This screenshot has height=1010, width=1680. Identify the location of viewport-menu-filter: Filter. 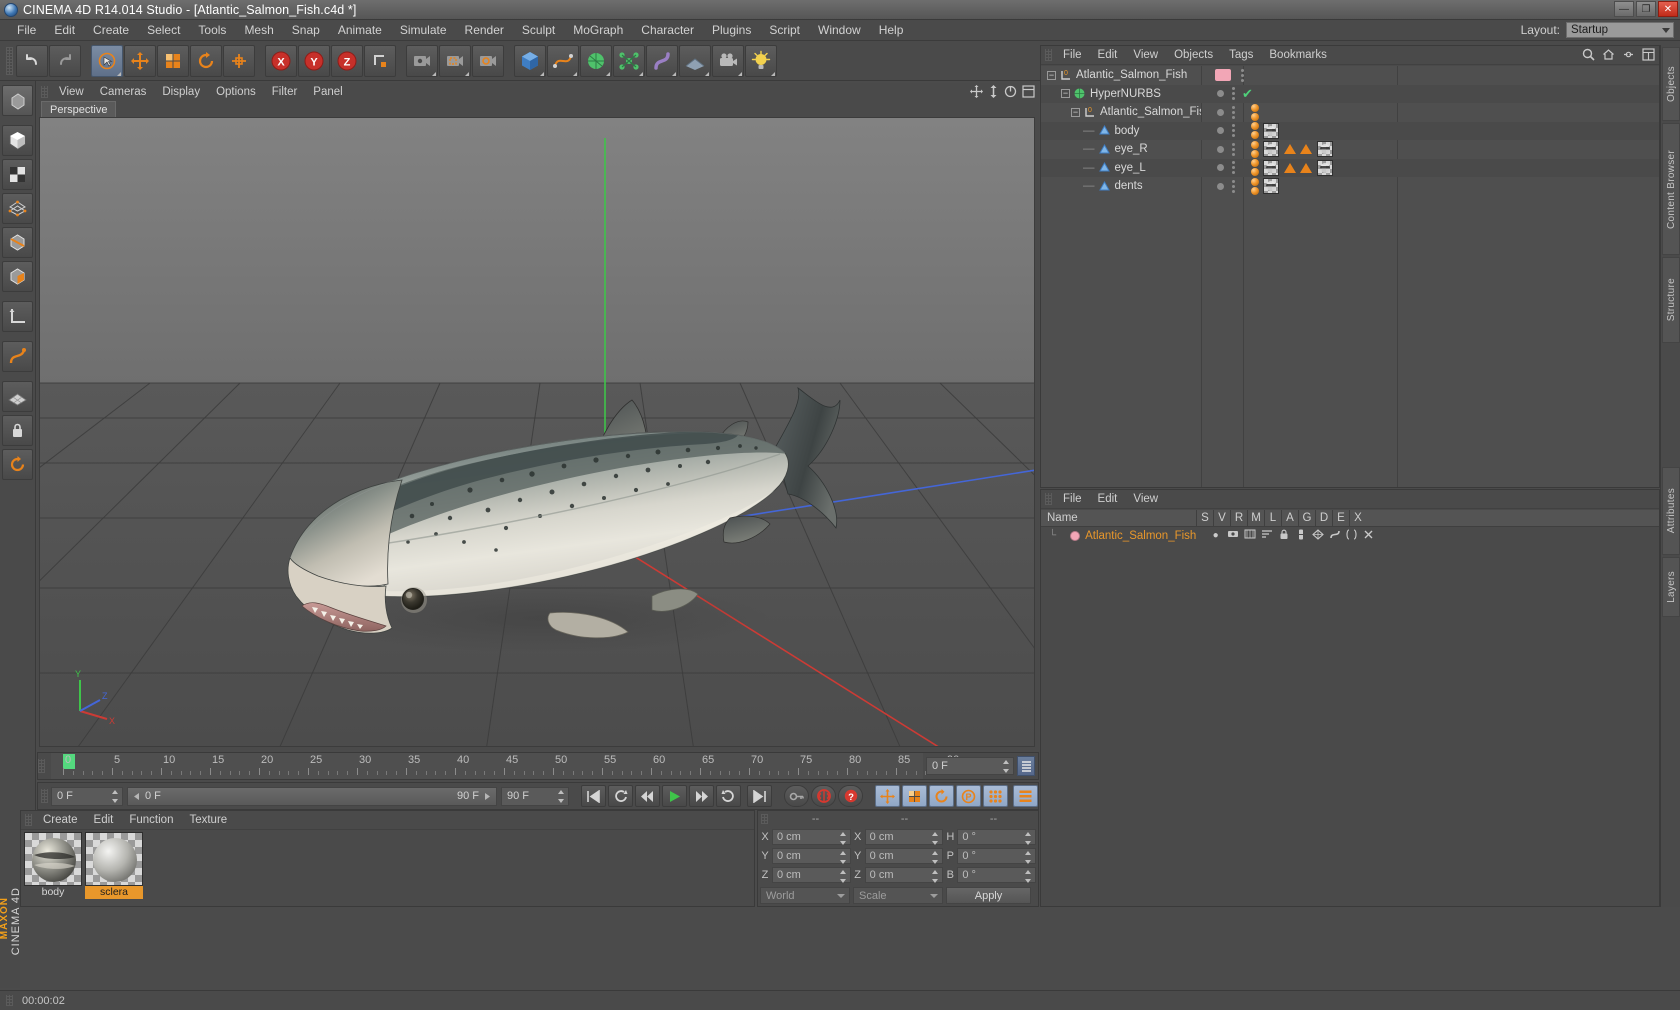
(285, 92).